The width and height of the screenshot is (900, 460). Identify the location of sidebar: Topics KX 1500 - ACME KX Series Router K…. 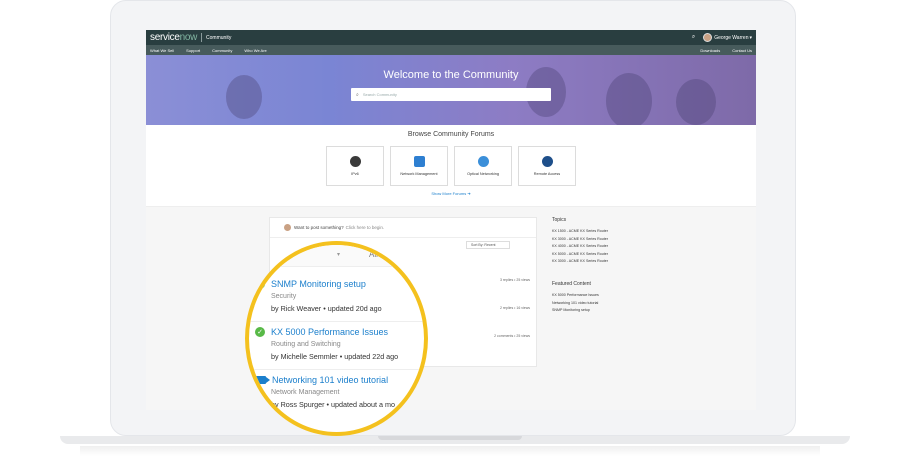
(627, 266).